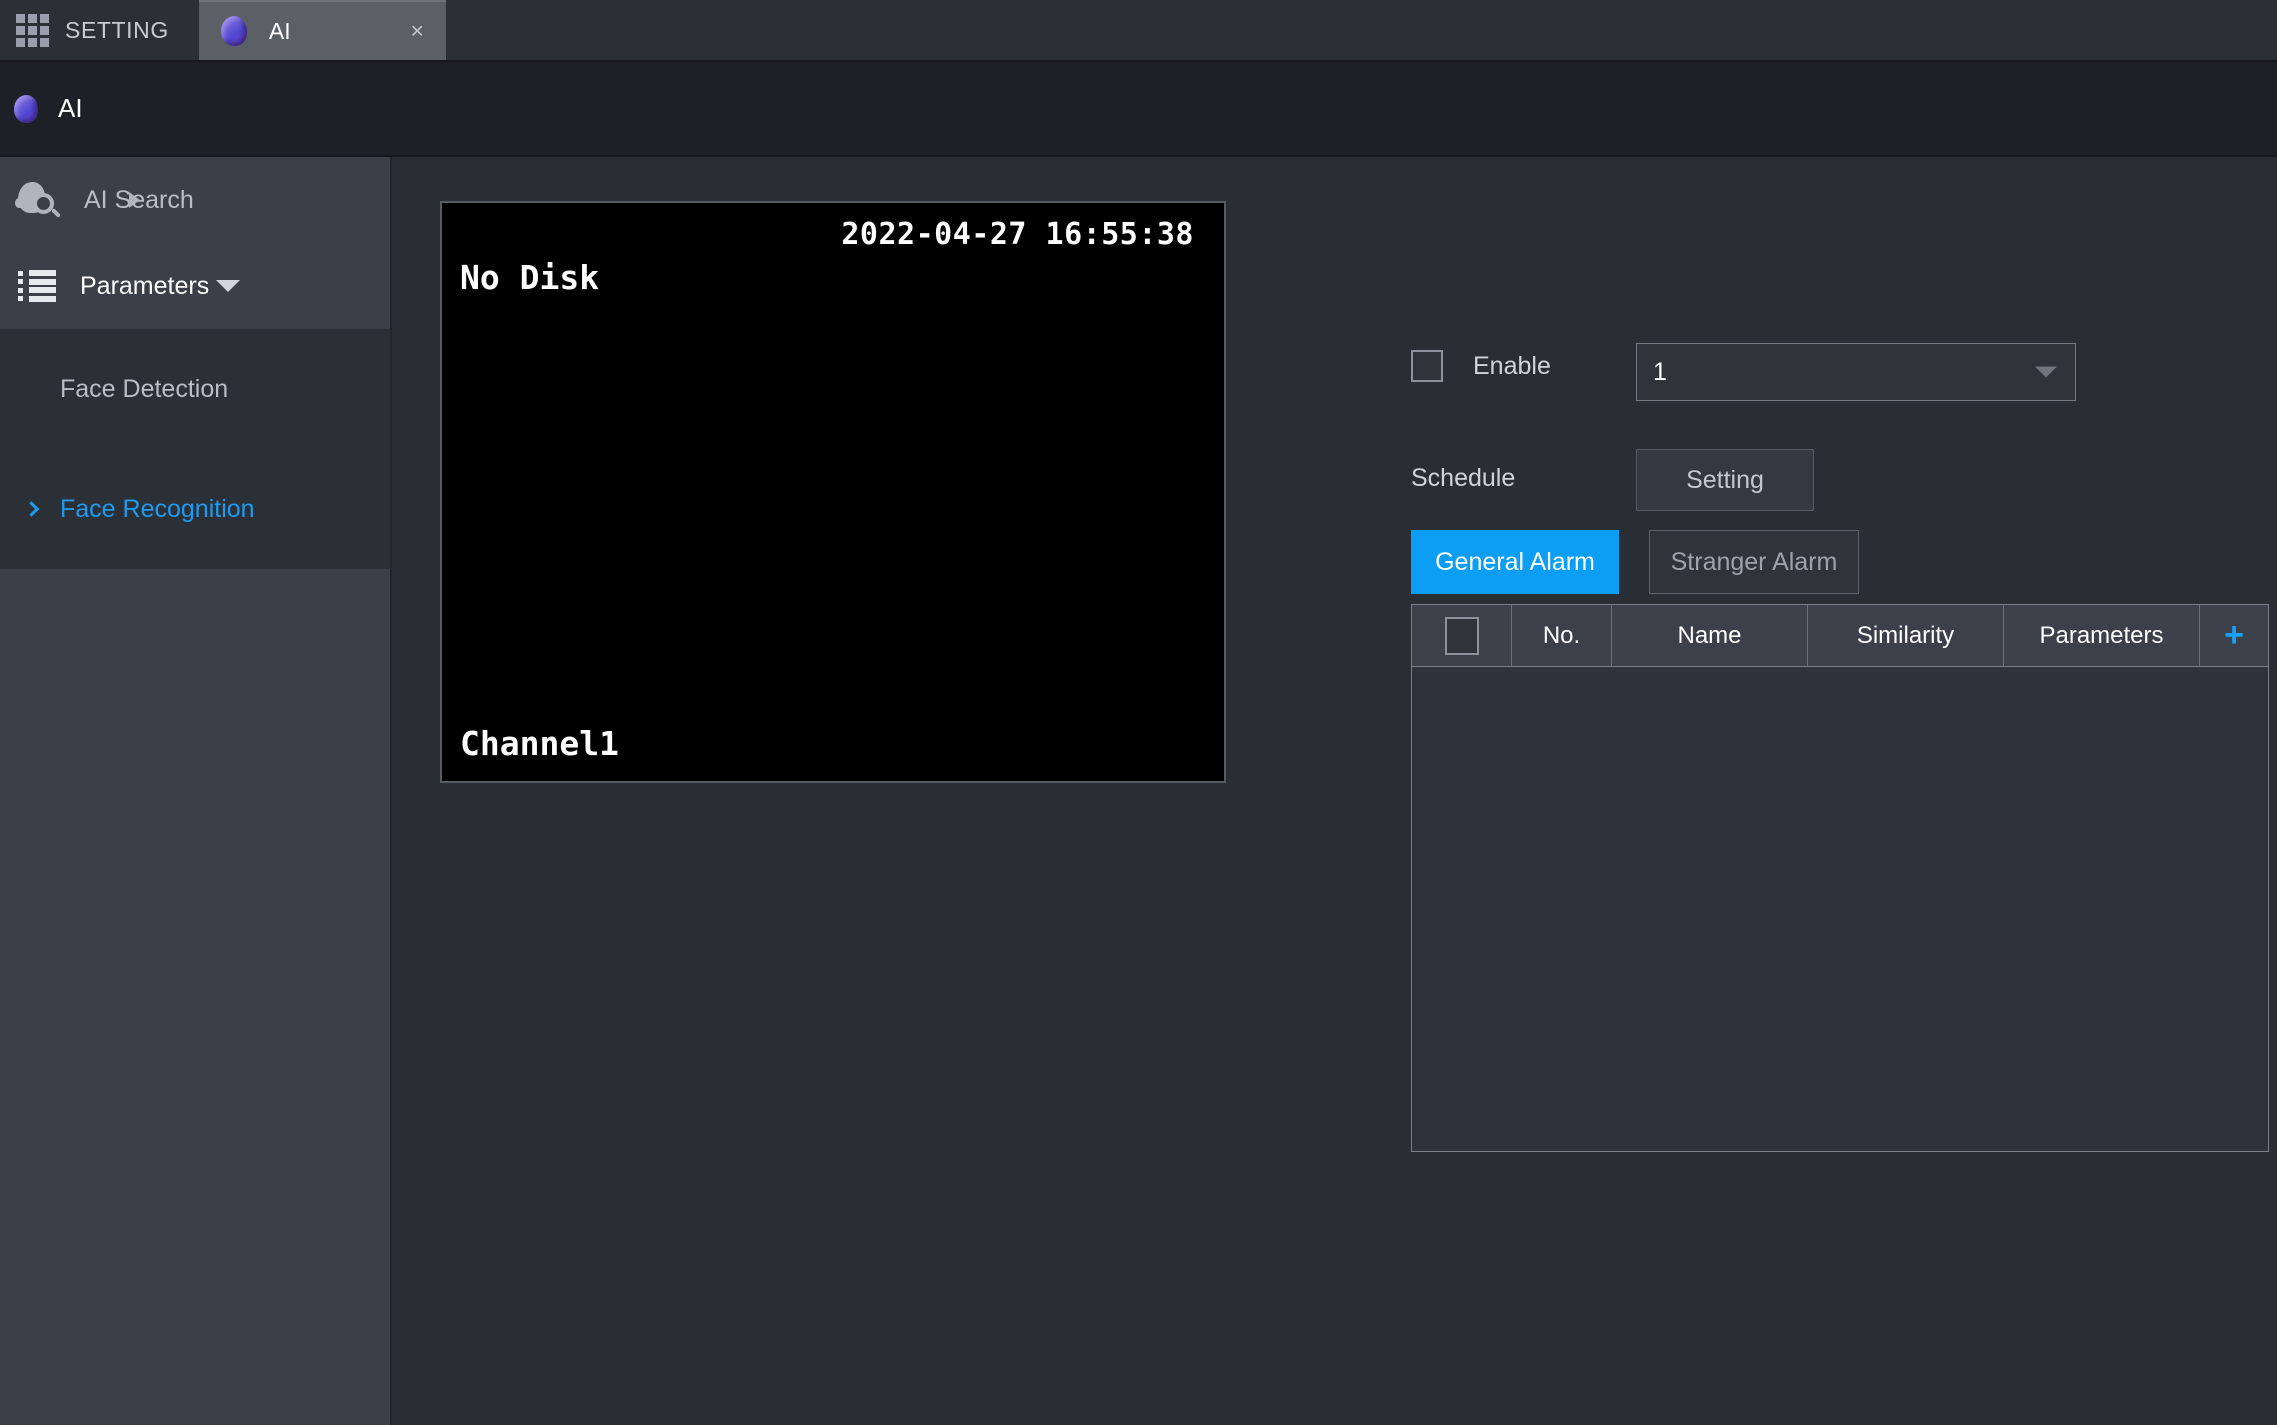 The image size is (2277, 1425). Describe the element at coordinates (157, 508) in the screenshot. I see `sidebar-subitem-label: Face Recognition` at that location.